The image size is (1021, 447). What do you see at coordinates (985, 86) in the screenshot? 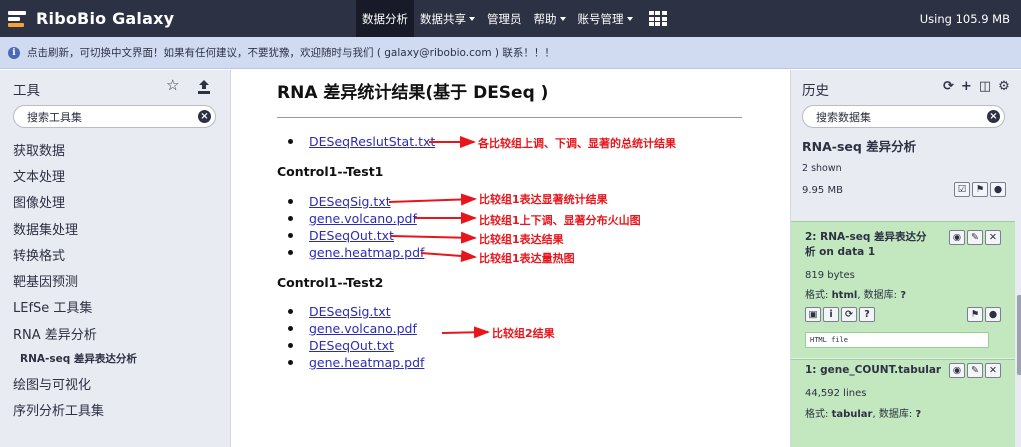
I see `columns-icon: ◫` at bounding box center [985, 86].